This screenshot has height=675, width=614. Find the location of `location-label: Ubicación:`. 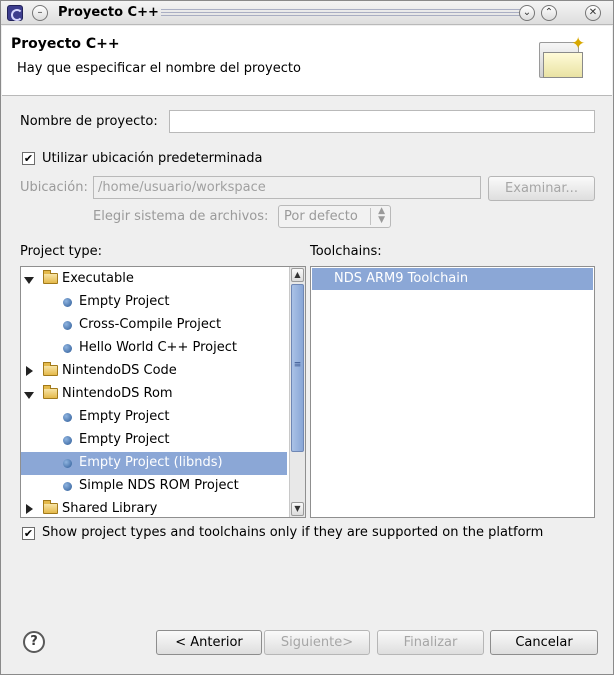

location-label: Ubicación: is located at coordinates (54, 187).